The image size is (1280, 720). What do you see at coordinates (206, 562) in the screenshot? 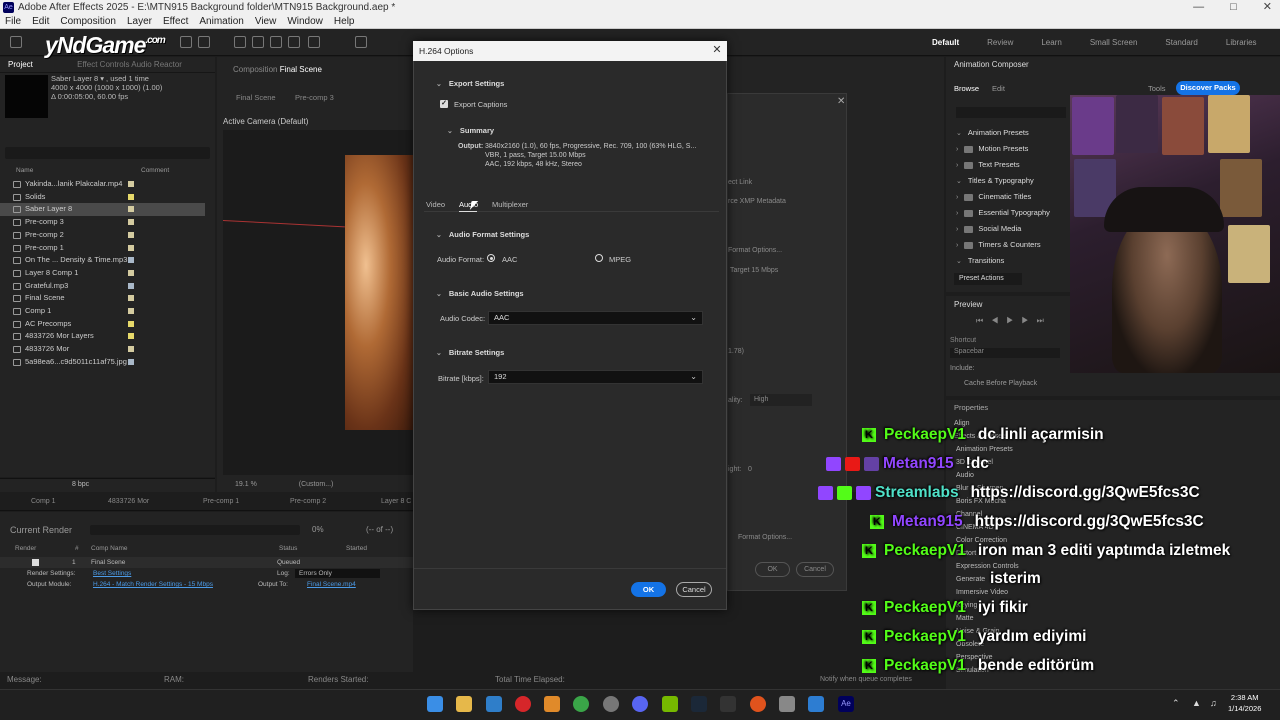
I see `render-queue-item: 1 Final Scene Queued` at bounding box center [206, 562].